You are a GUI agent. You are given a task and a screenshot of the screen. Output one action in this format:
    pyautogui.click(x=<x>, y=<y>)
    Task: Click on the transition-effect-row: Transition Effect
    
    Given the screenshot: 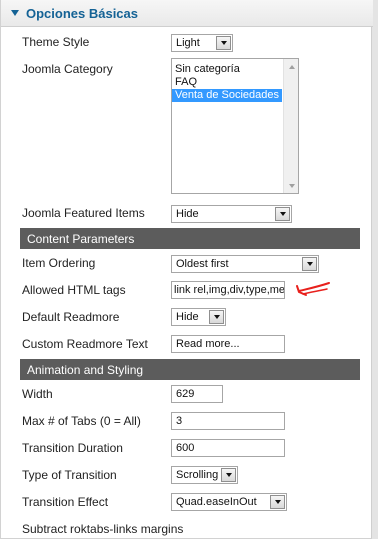 What is the action you would take?
    pyautogui.click(x=65, y=502)
    